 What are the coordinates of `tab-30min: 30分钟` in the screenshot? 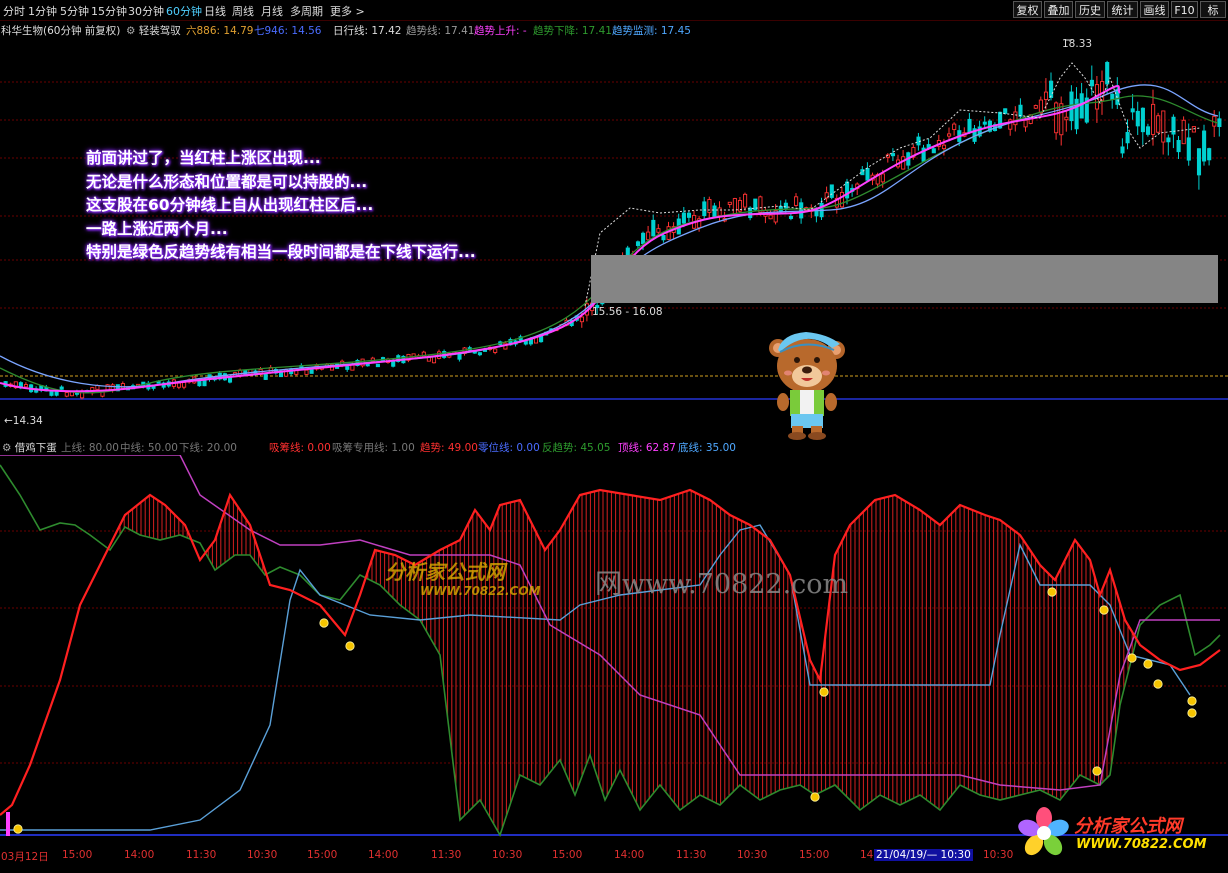 It's located at (146, 11).